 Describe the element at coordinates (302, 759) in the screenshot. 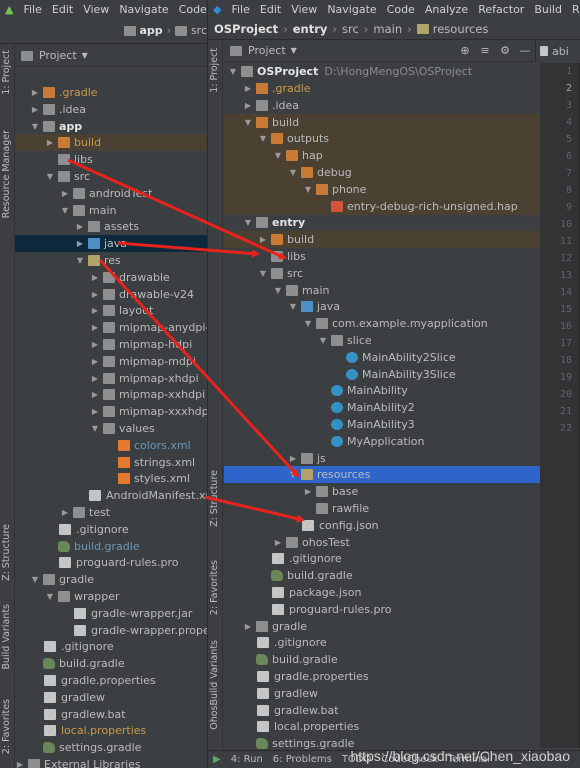

I see `tab-problems: 6: Problems` at that location.